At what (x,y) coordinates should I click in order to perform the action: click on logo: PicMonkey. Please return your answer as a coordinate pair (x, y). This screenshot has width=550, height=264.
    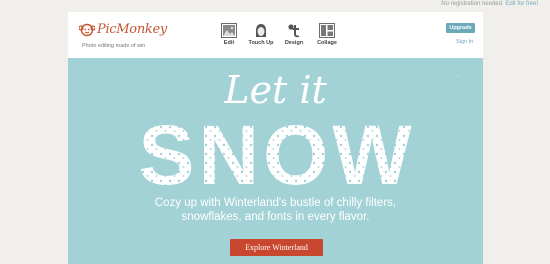
    Looking at the image, I should click on (123, 29).